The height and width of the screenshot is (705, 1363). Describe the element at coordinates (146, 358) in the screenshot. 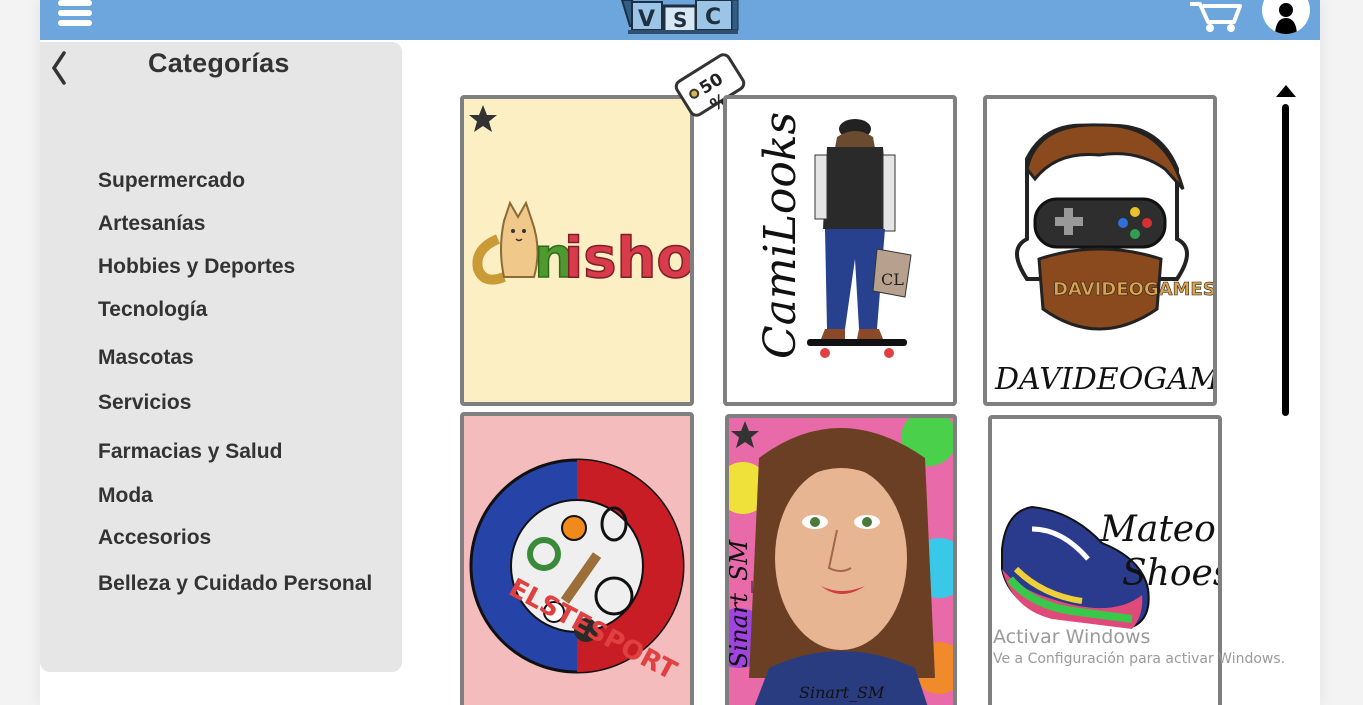

I see `category-mascotas: Mascotas` at that location.